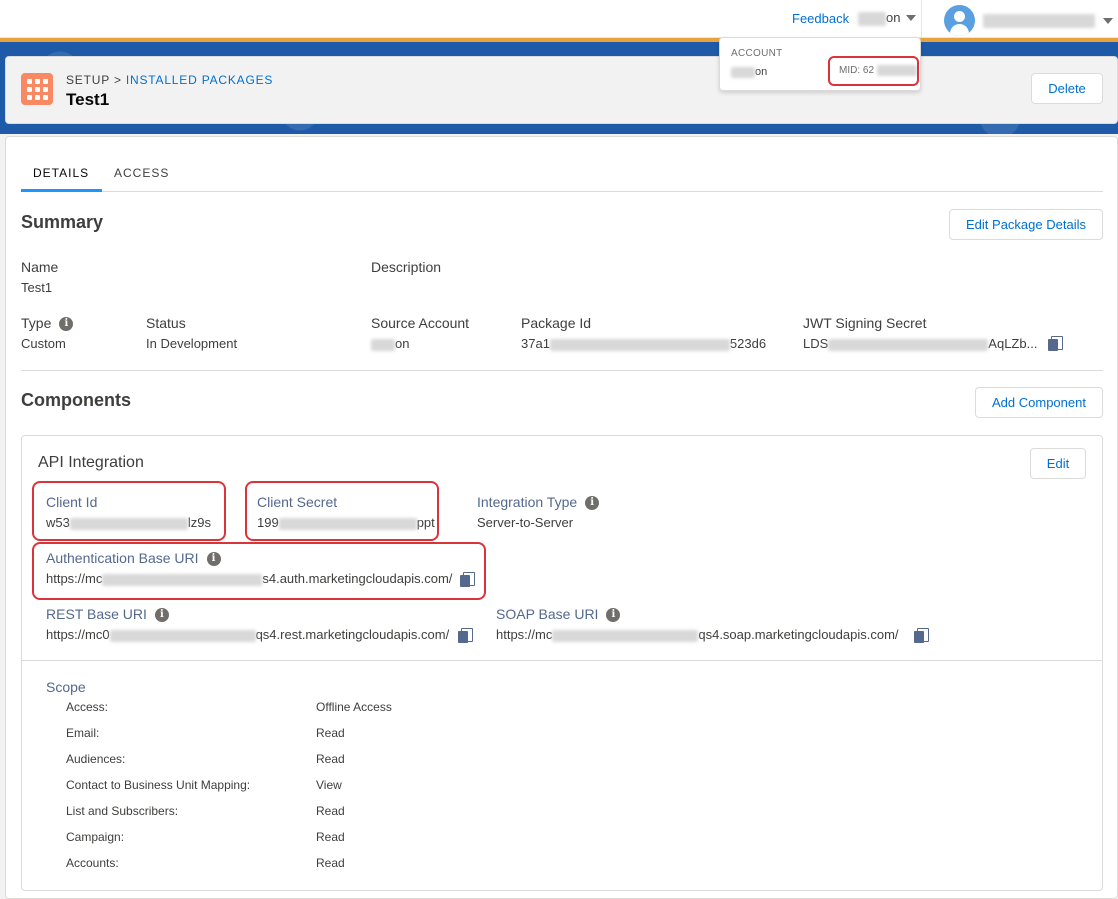  I want to click on business-unit-switcher: on, so click(887, 18).